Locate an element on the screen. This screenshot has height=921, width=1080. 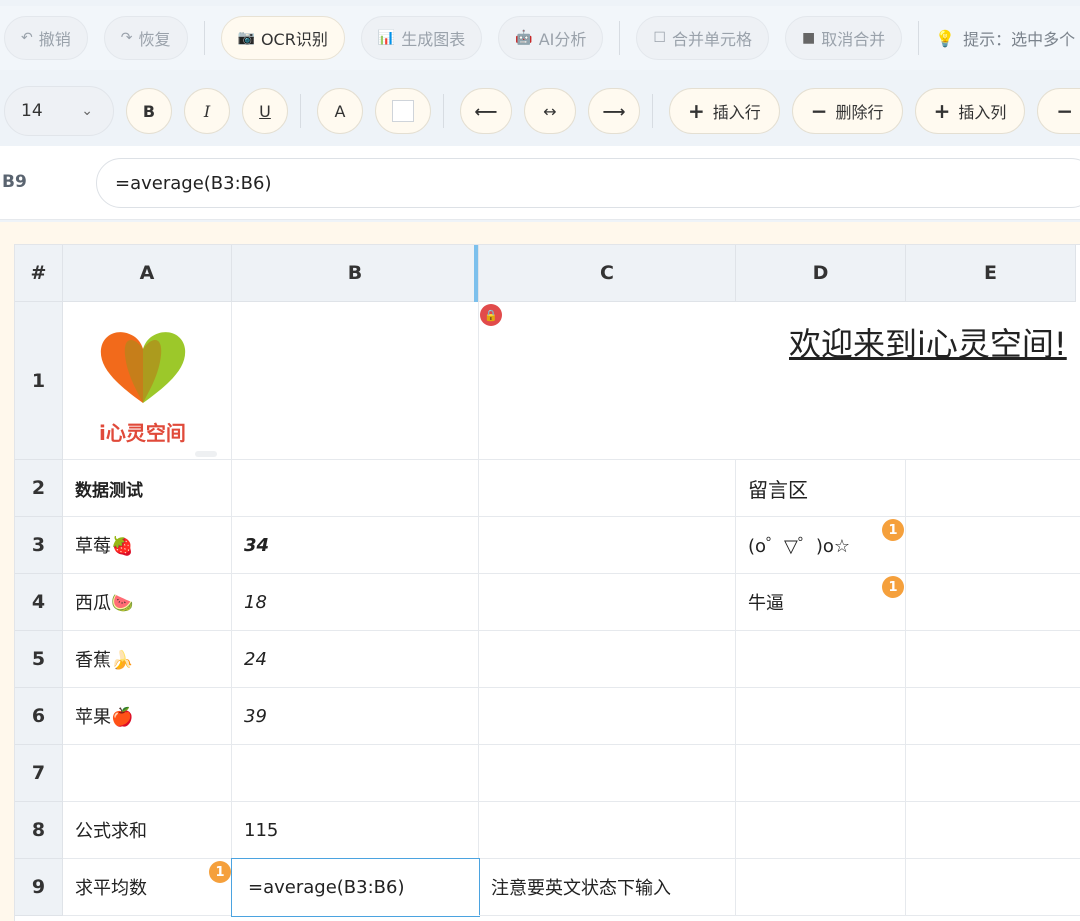
fill-color-button is located at coordinates (403, 111).